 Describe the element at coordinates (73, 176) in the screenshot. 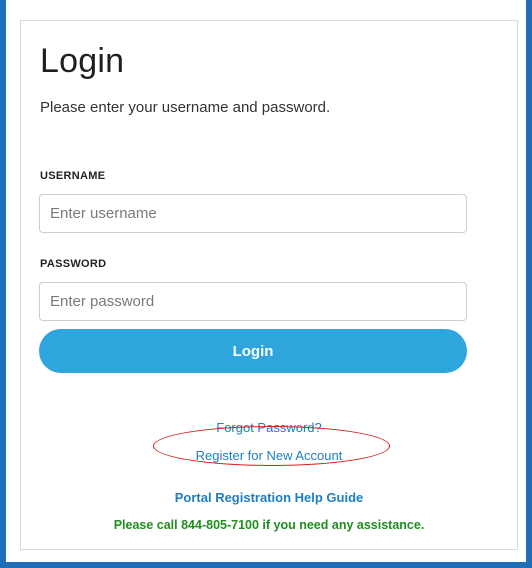

I see `username-label: USERNAME` at that location.